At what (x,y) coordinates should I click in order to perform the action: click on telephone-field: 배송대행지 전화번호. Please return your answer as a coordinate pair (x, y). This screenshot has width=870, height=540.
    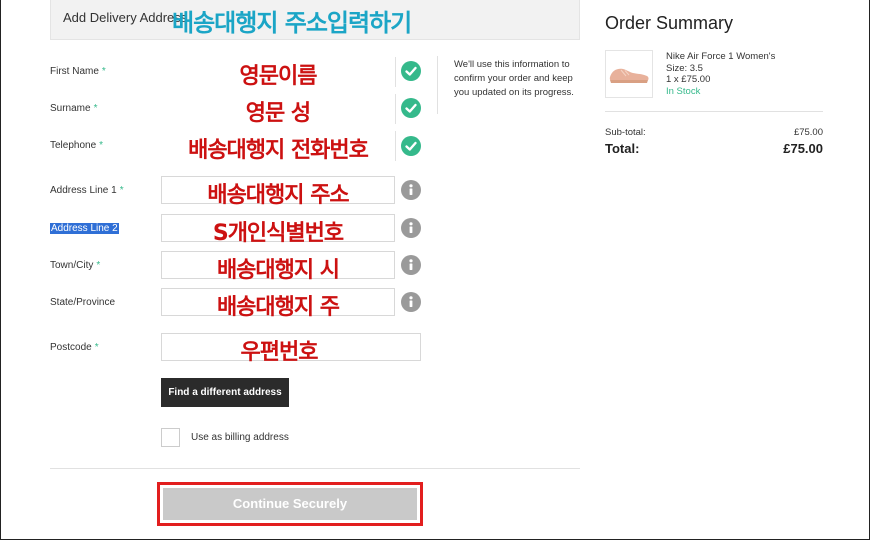
    Looking at the image, I should click on (278, 147).